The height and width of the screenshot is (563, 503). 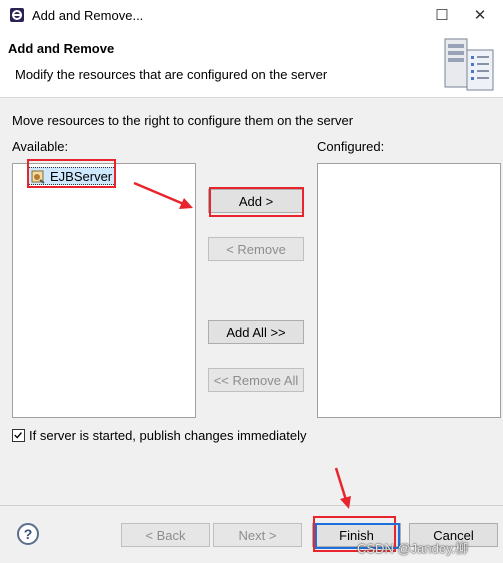 What do you see at coordinates (163, 195) in the screenshot?
I see `arrow-to-add-icon` at bounding box center [163, 195].